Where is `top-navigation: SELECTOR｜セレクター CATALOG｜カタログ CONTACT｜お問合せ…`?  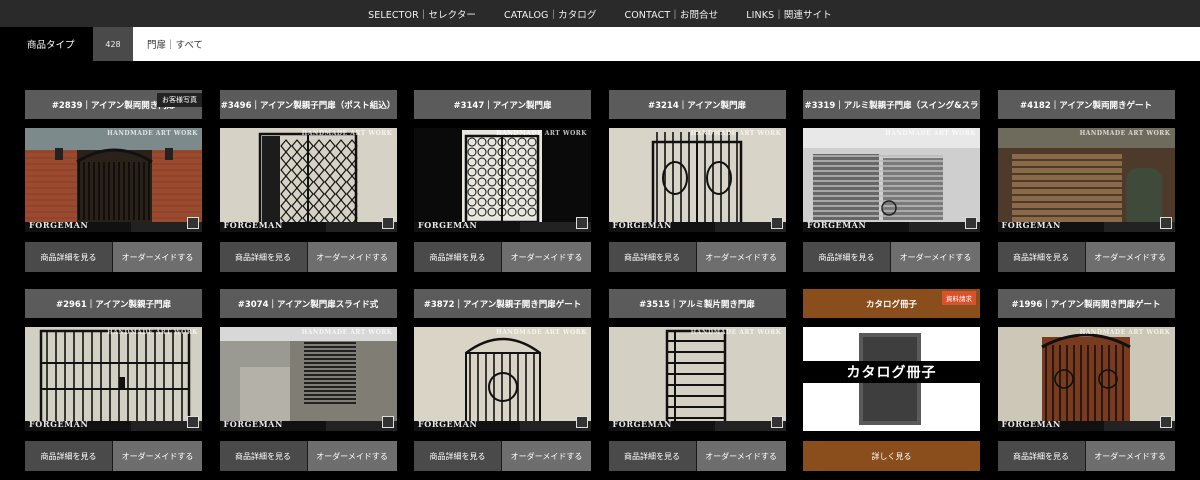 top-navigation: SELECTOR｜セレクター CATALOG｜カタログ CONTACT｜お問合せ… is located at coordinates (600, 13).